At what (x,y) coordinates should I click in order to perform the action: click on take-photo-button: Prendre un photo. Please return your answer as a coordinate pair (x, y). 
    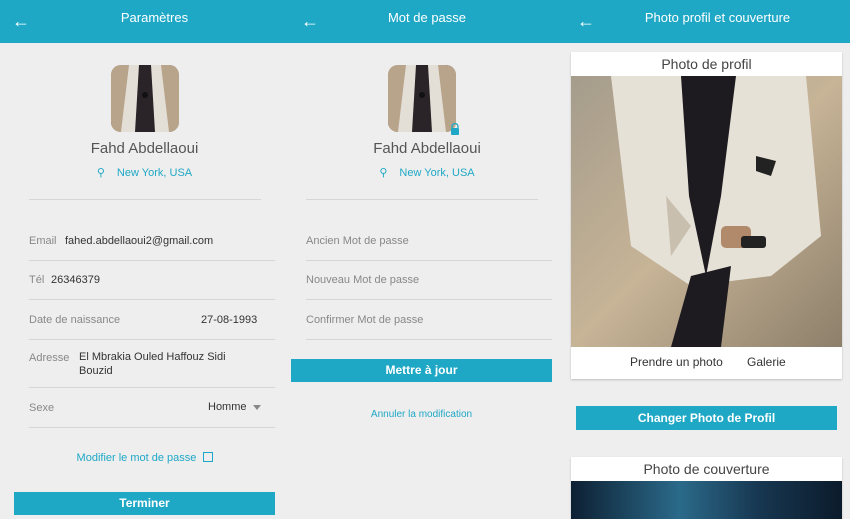
    Looking at the image, I should click on (676, 362).